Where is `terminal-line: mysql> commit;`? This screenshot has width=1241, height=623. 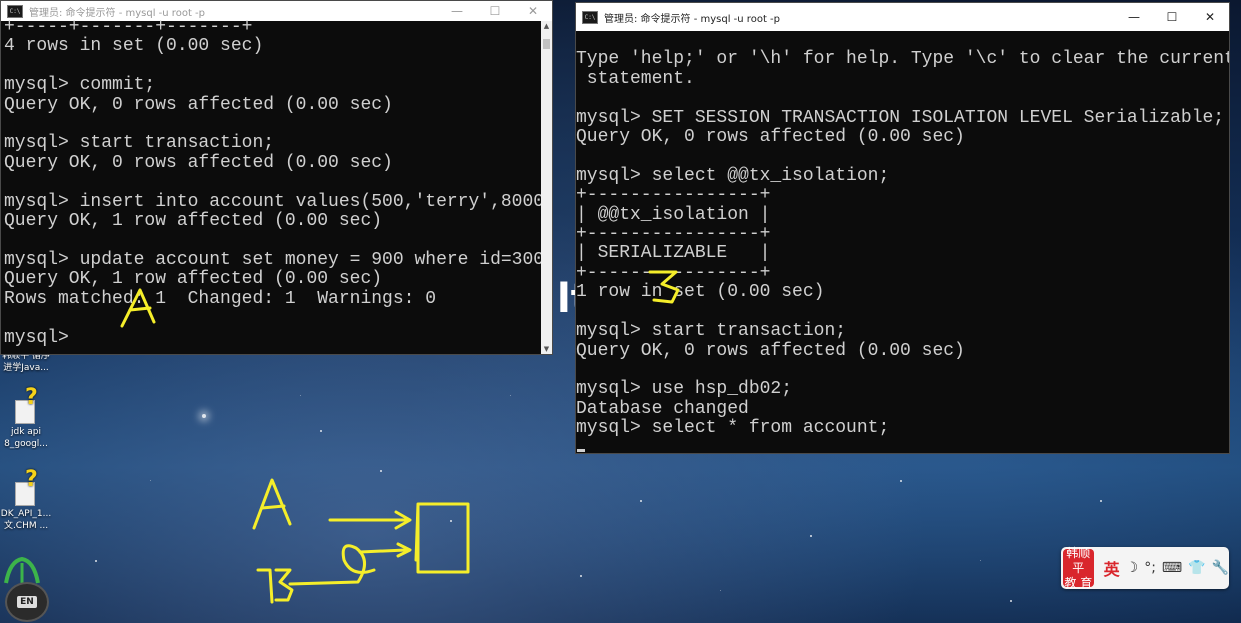
terminal-line: mysql> commit; is located at coordinates (80, 85).